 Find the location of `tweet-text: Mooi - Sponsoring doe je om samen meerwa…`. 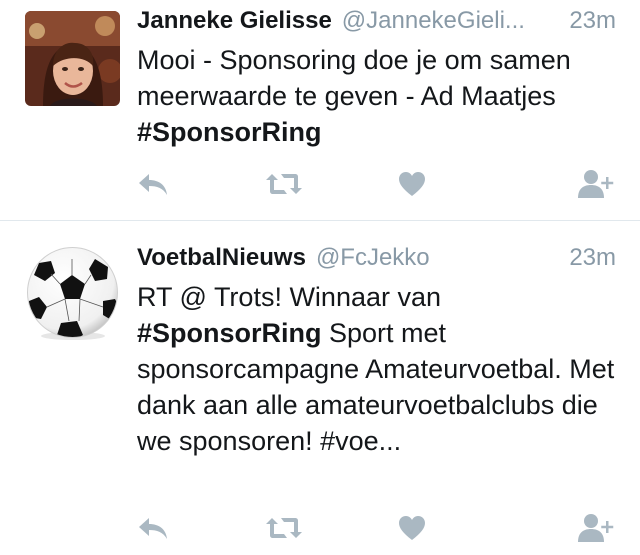

tweet-text: Mooi - Sponsoring doe je om samen meerwa… is located at coordinates (378, 96).